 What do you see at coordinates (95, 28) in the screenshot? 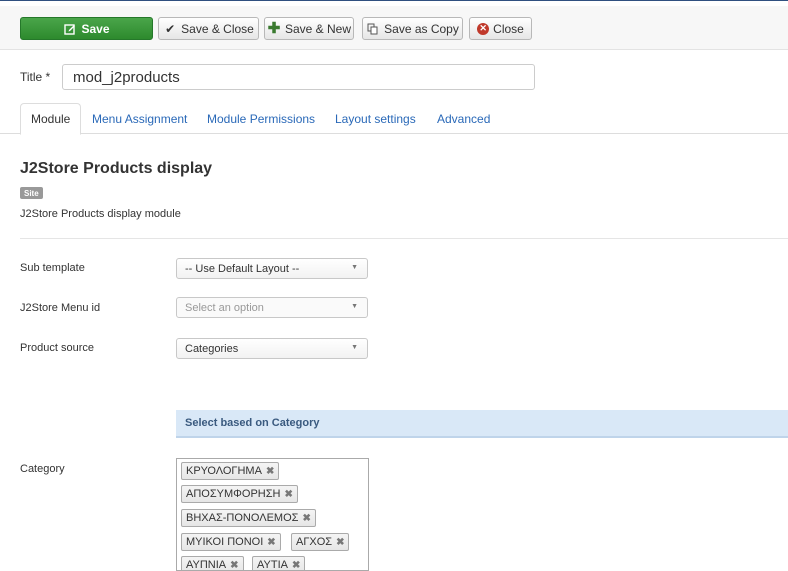
I see `save-button-label: Save` at bounding box center [95, 28].